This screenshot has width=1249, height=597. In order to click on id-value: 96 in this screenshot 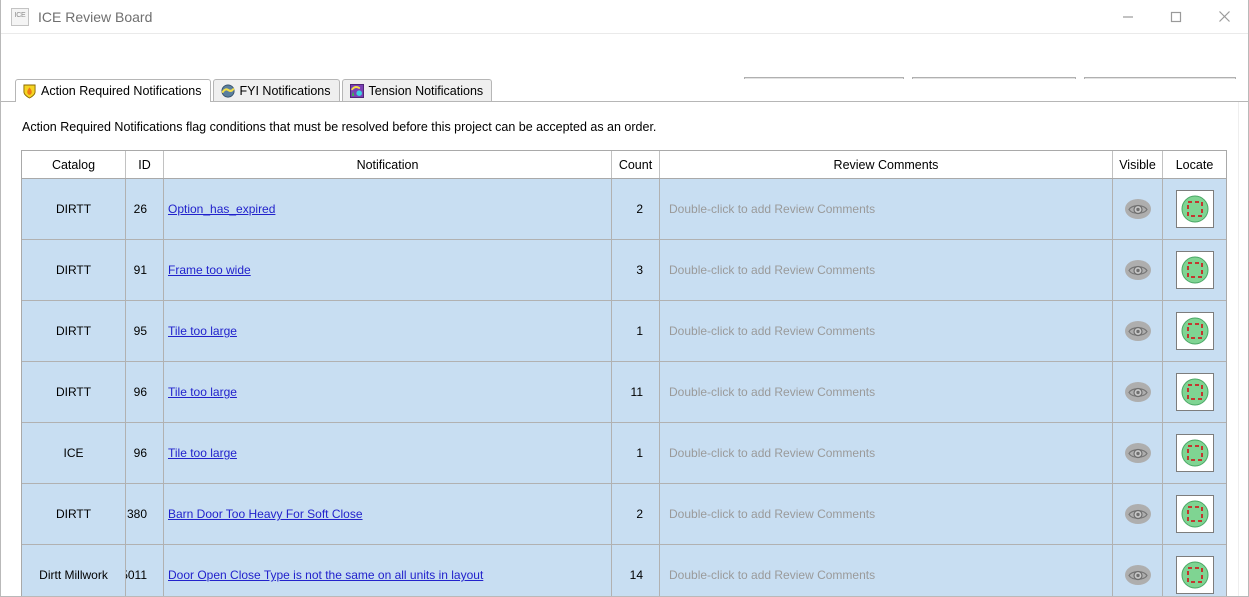, I will do `click(140, 453)`.